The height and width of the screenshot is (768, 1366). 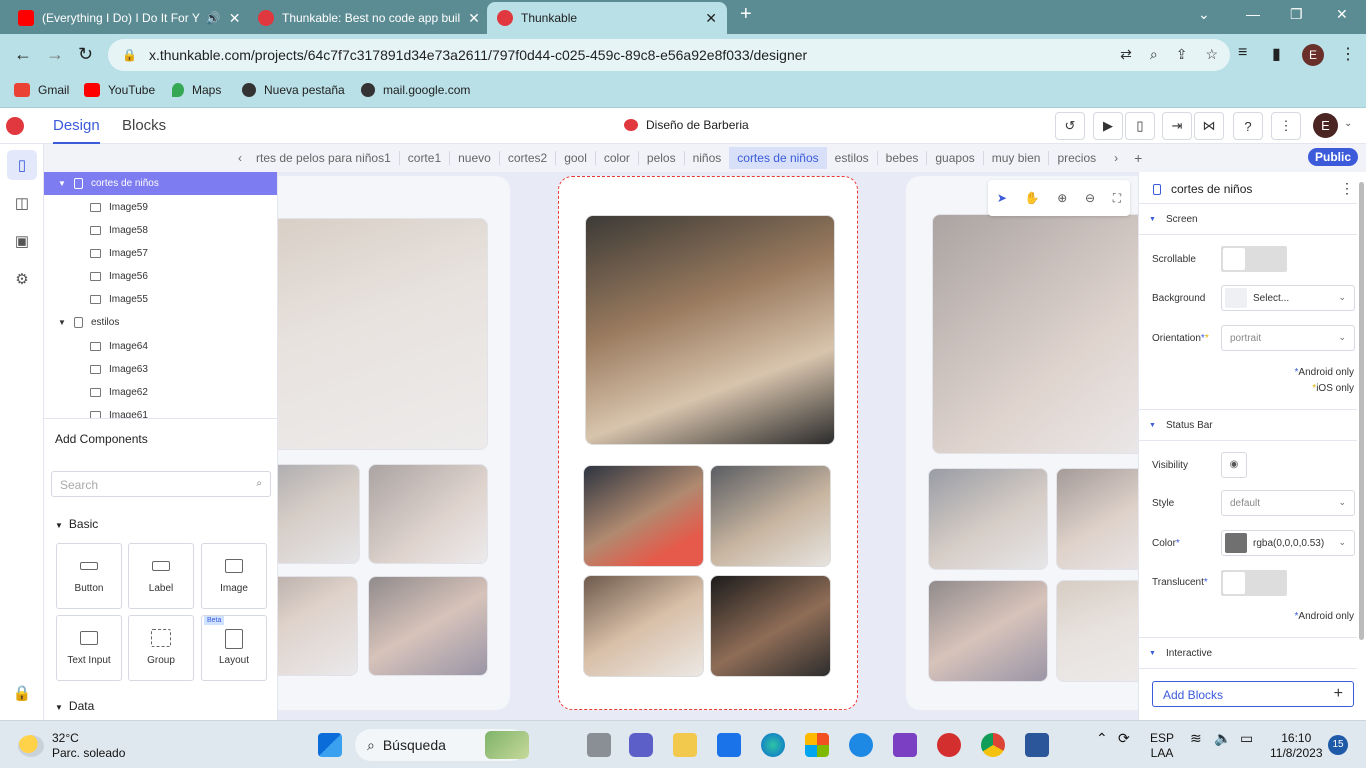 What do you see at coordinates (1090, 198) in the screenshot?
I see `zoom-out-icon: ⊖` at bounding box center [1090, 198].